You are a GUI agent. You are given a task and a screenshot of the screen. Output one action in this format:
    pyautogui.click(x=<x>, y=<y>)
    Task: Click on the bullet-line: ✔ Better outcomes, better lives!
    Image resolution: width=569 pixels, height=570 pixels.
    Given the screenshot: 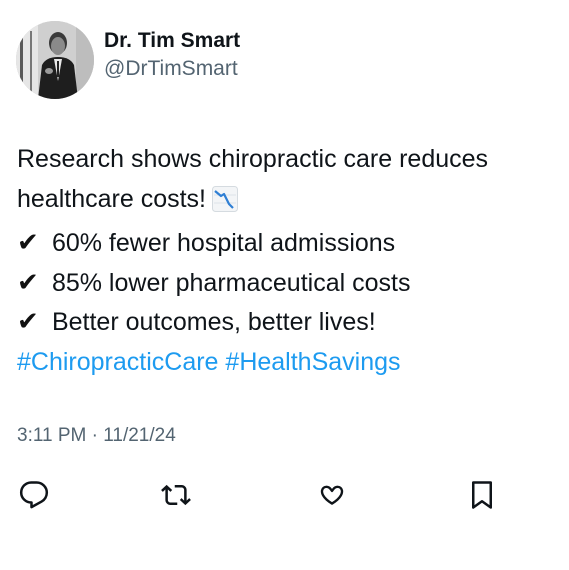 What is the action you would take?
    pyautogui.click(x=291, y=323)
    